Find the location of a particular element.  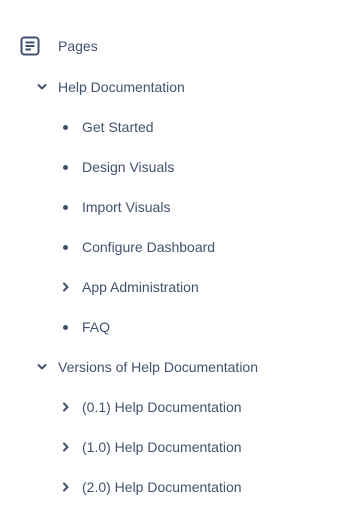

tree-item-design-visuals: Design Visuals is located at coordinates (172, 167).